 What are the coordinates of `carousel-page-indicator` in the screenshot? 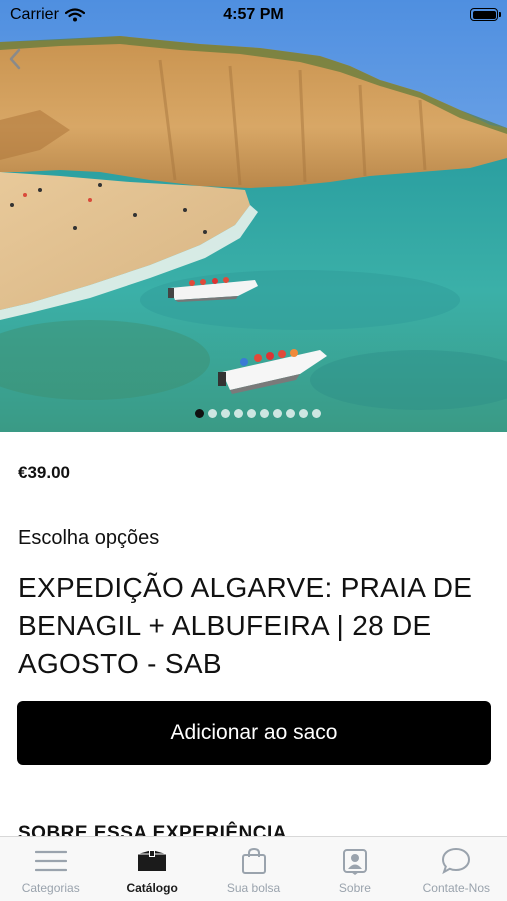 It's located at (258, 413).